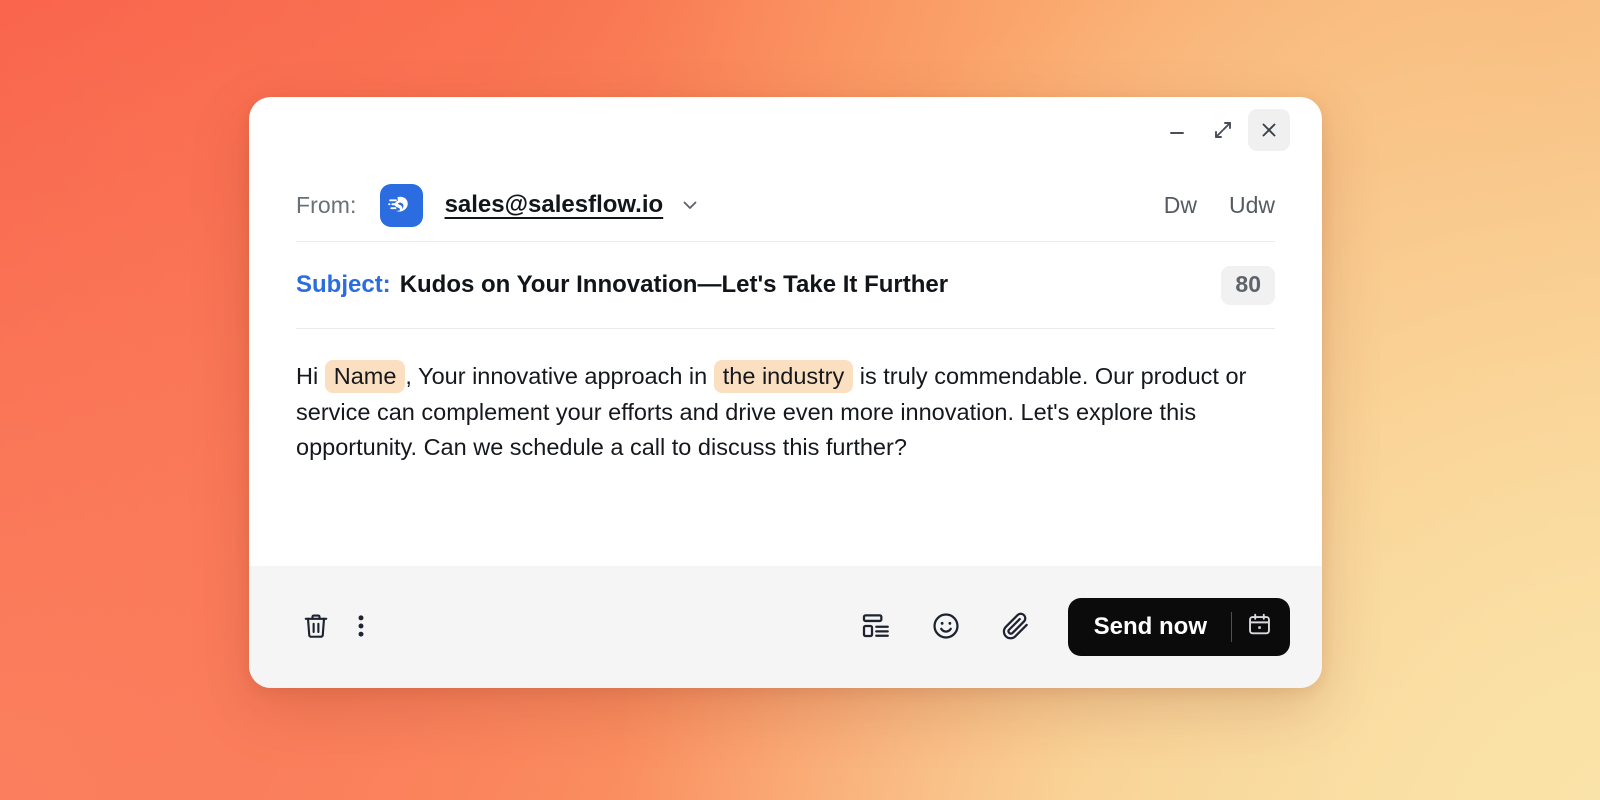  What do you see at coordinates (1248, 285) in the screenshot?
I see `character-count-badge: 80` at bounding box center [1248, 285].